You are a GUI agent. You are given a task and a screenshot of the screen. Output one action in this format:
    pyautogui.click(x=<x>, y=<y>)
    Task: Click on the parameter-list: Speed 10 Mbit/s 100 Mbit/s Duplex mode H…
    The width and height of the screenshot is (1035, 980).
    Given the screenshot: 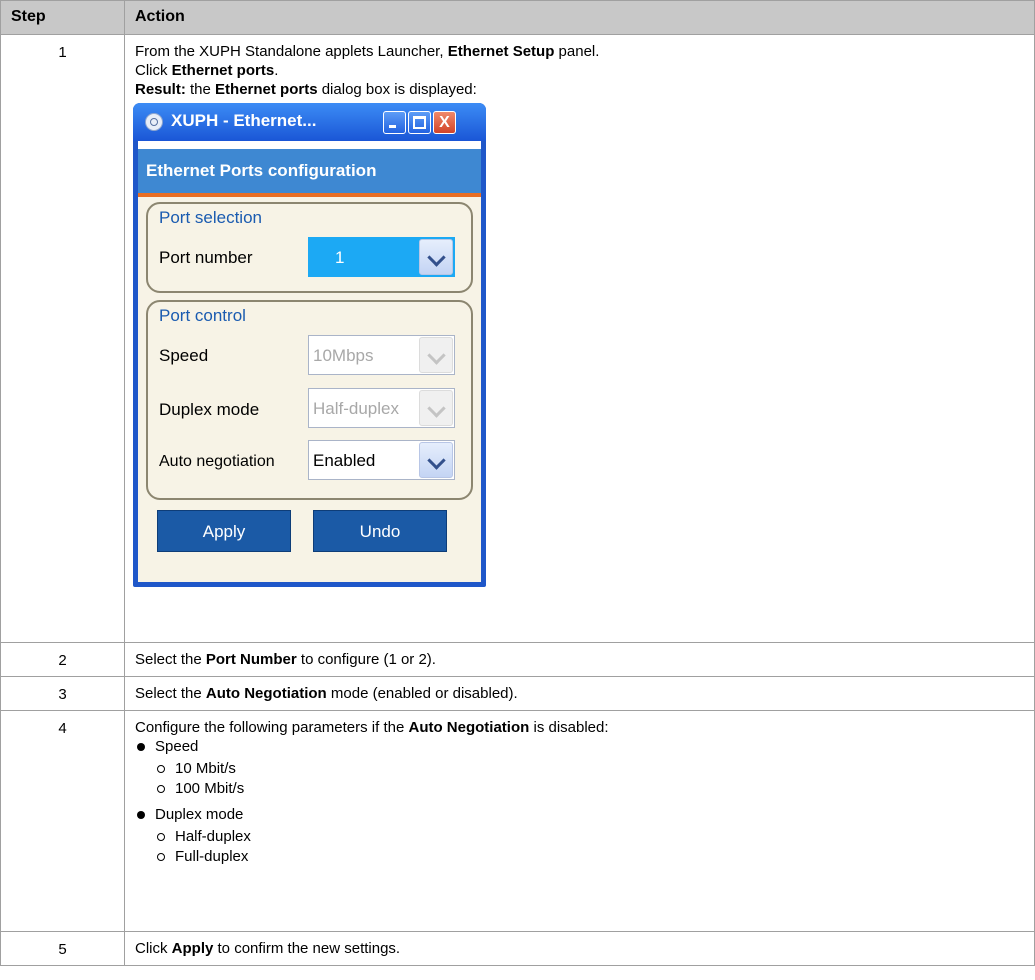 What is the action you would take?
    pyautogui.click(x=579, y=802)
    